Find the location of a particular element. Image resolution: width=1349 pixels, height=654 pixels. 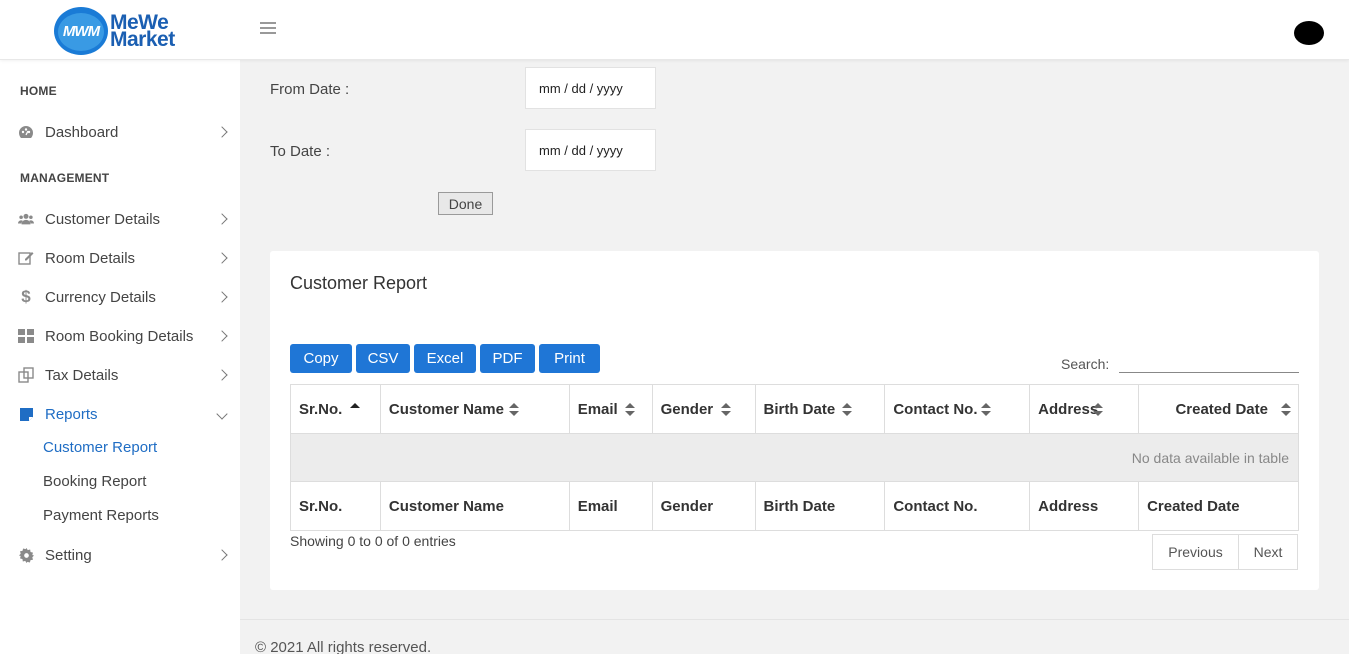

section-home: HOME is located at coordinates (38, 91).